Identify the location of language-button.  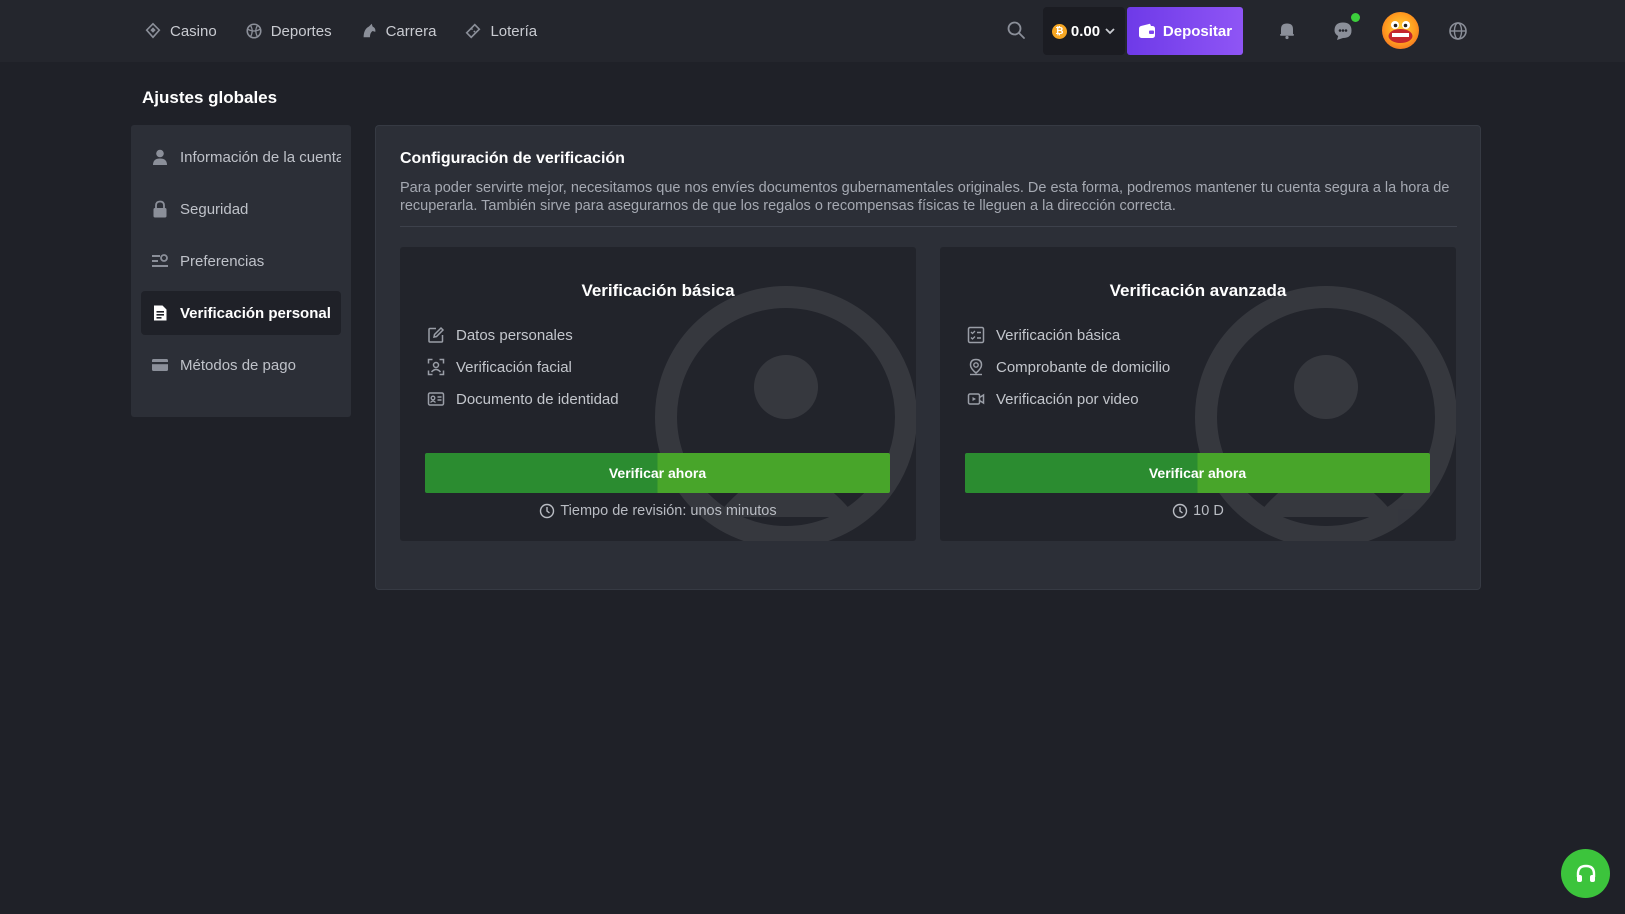
(1458, 31).